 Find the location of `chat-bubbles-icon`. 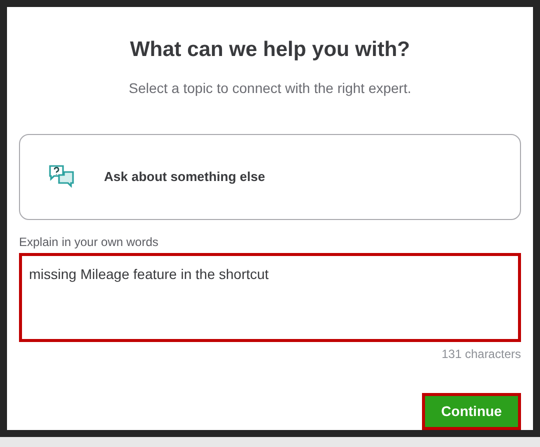

chat-bubbles-icon is located at coordinates (62, 177).